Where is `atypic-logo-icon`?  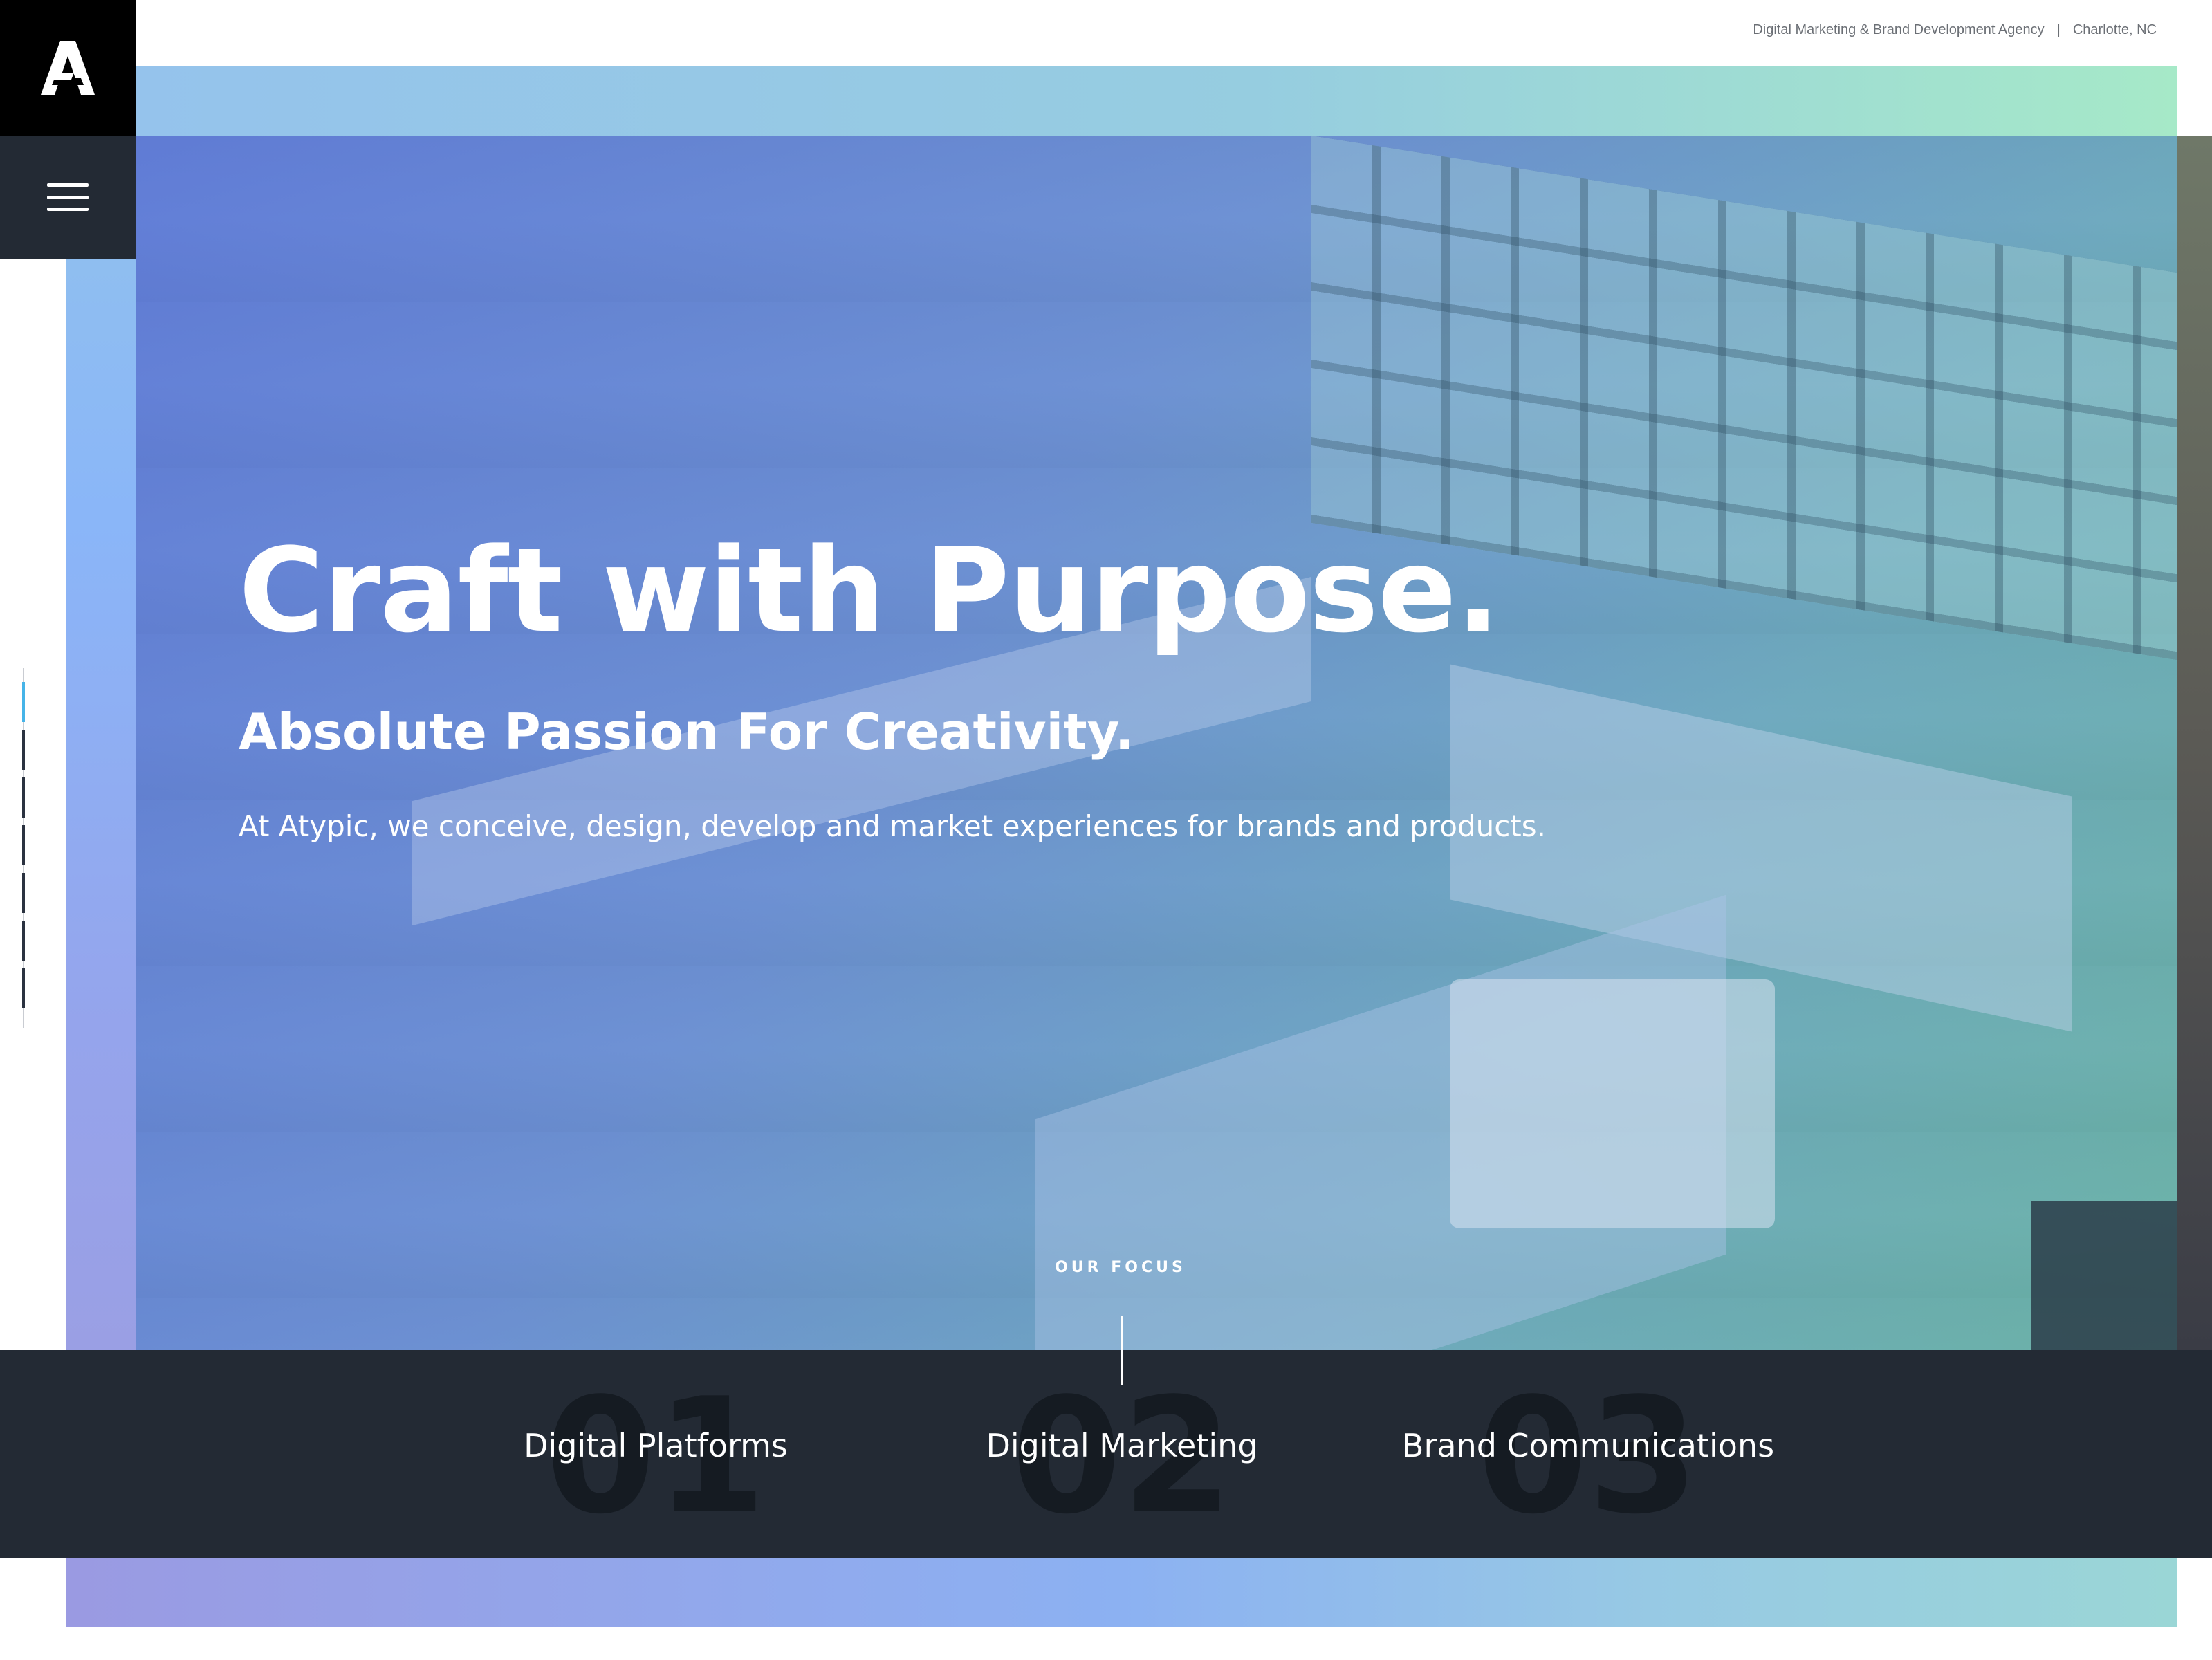 atypic-logo-icon is located at coordinates (68, 68).